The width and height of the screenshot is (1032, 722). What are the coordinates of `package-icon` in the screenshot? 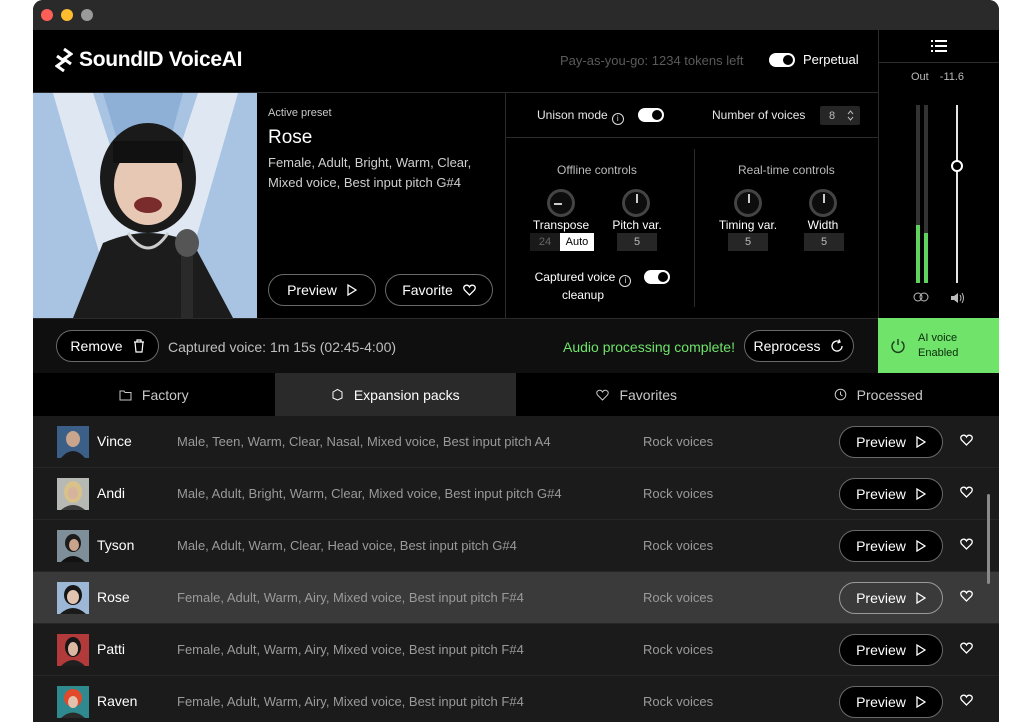 It's located at (337, 394).